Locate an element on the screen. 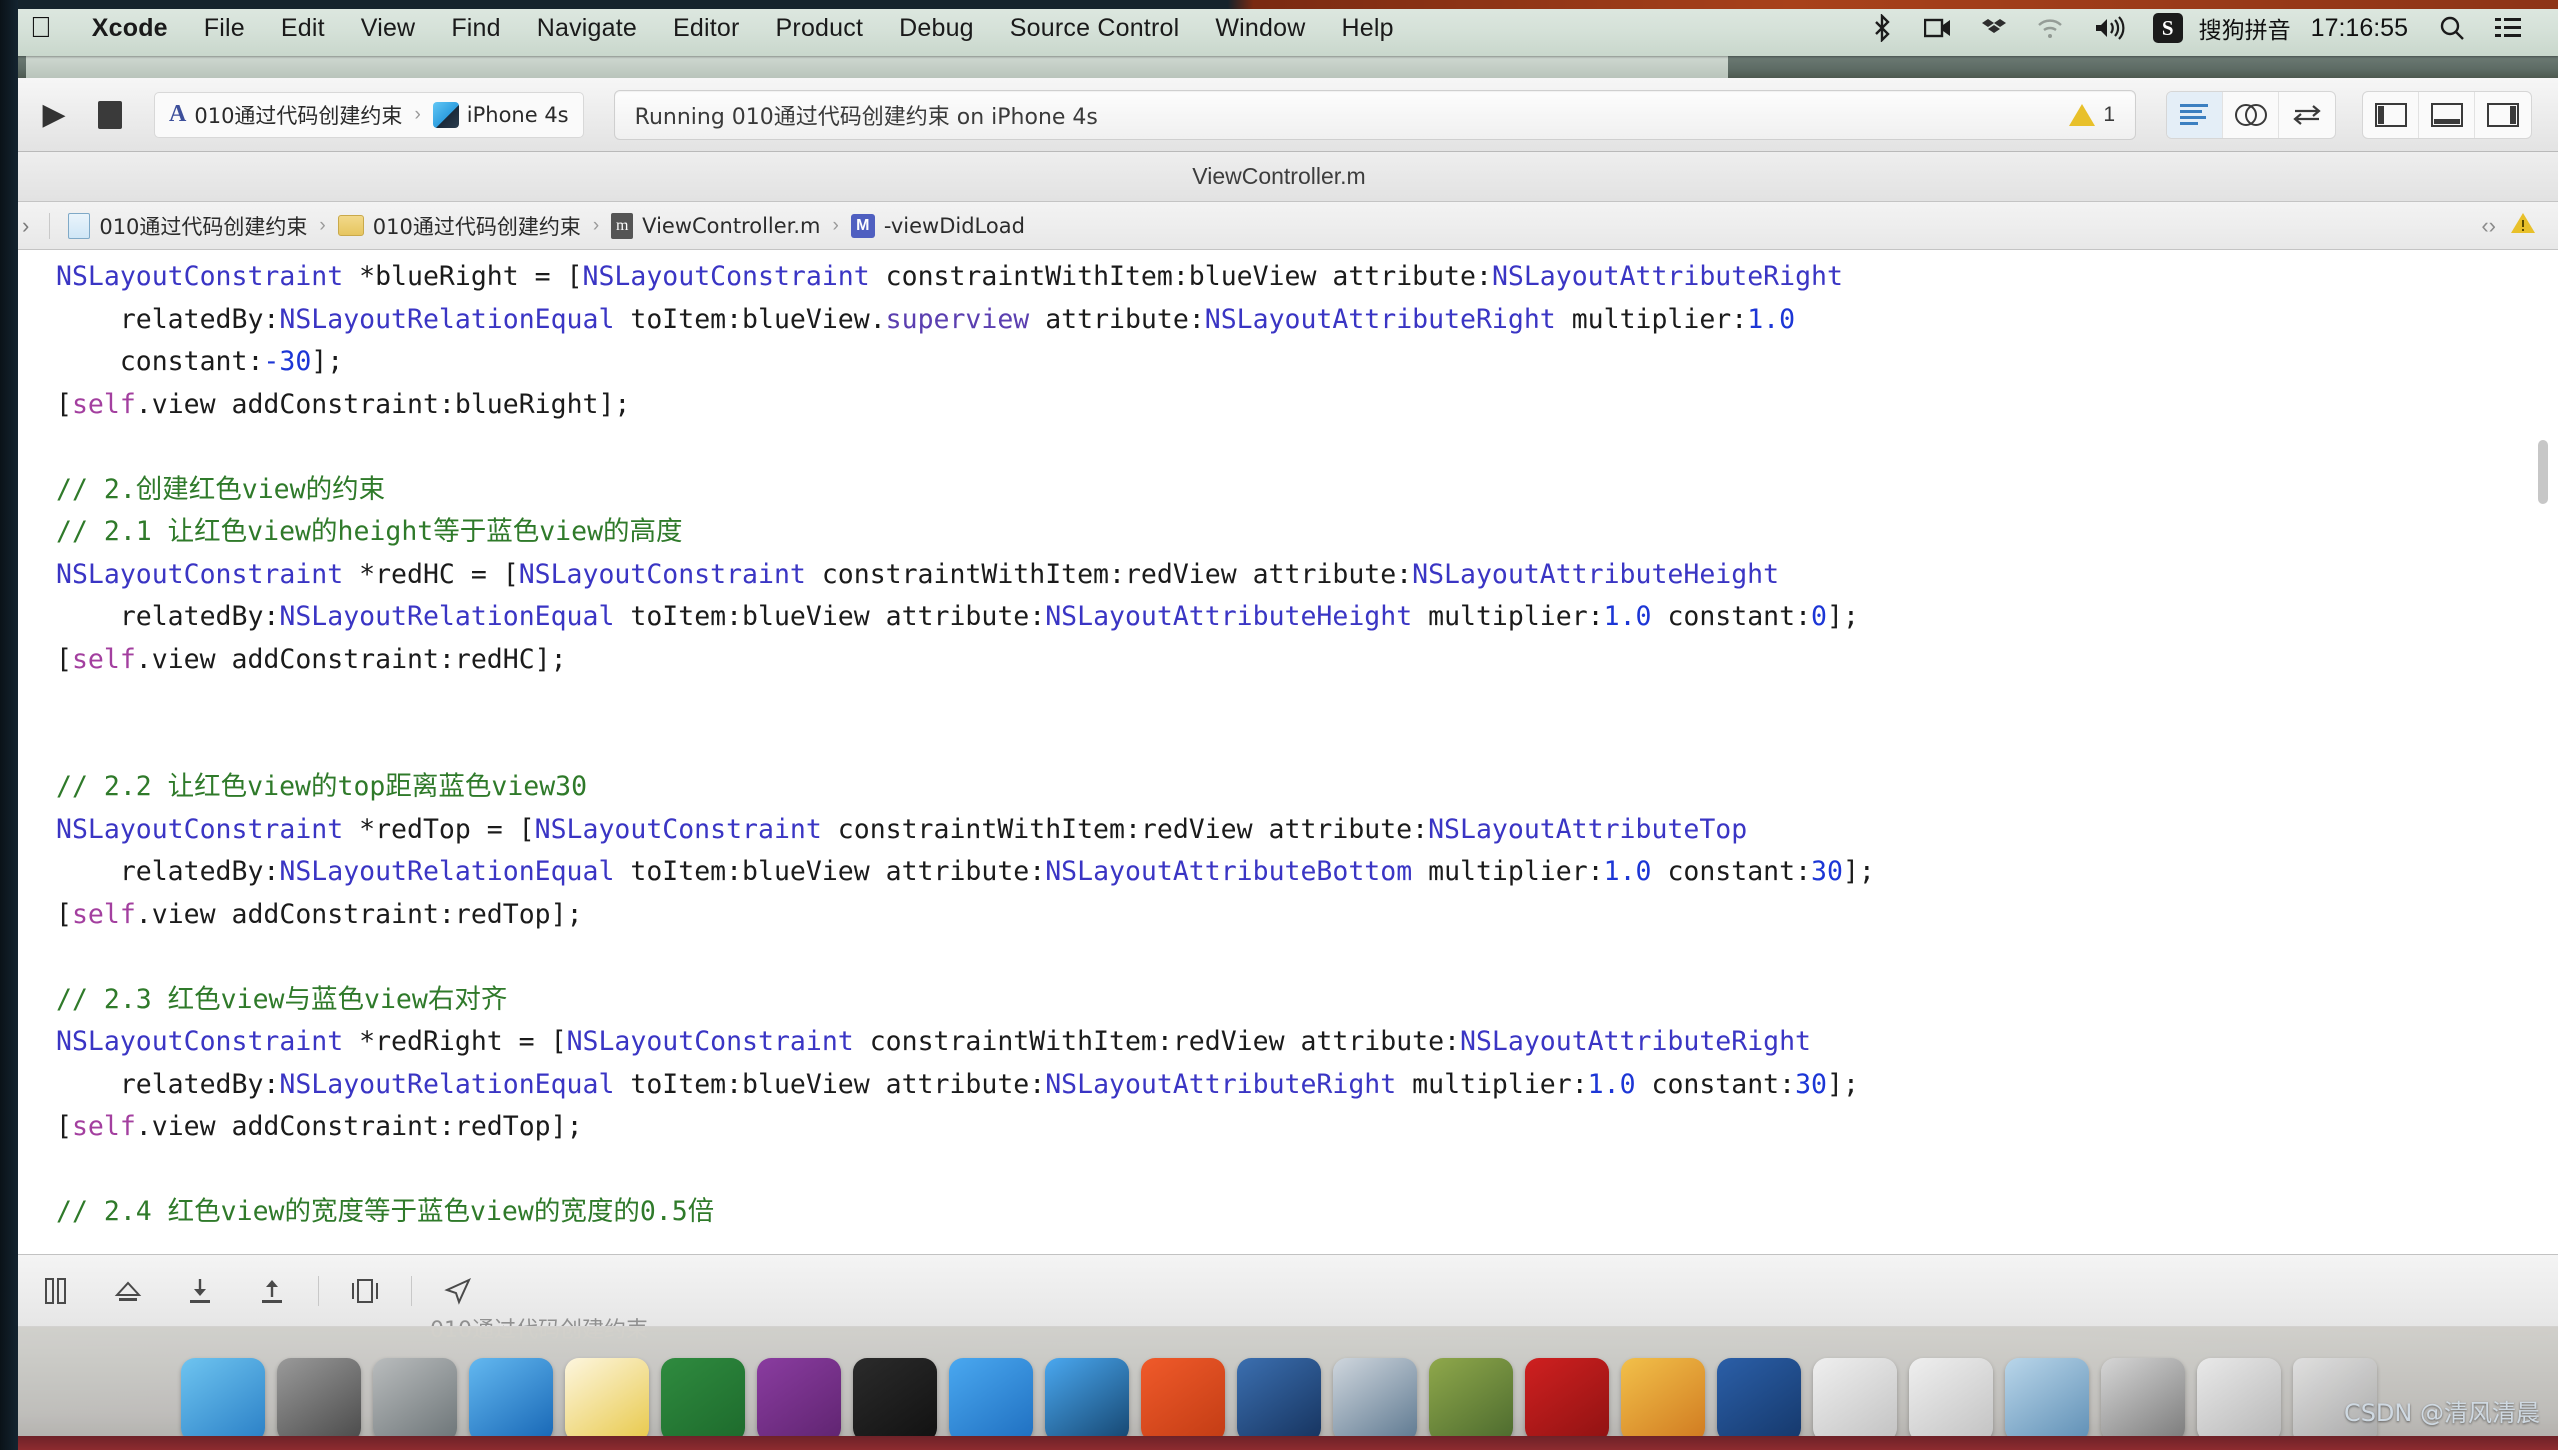 The width and height of the screenshot is (2558, 1450). wifi-icon is located at coordinates (2050, 28).